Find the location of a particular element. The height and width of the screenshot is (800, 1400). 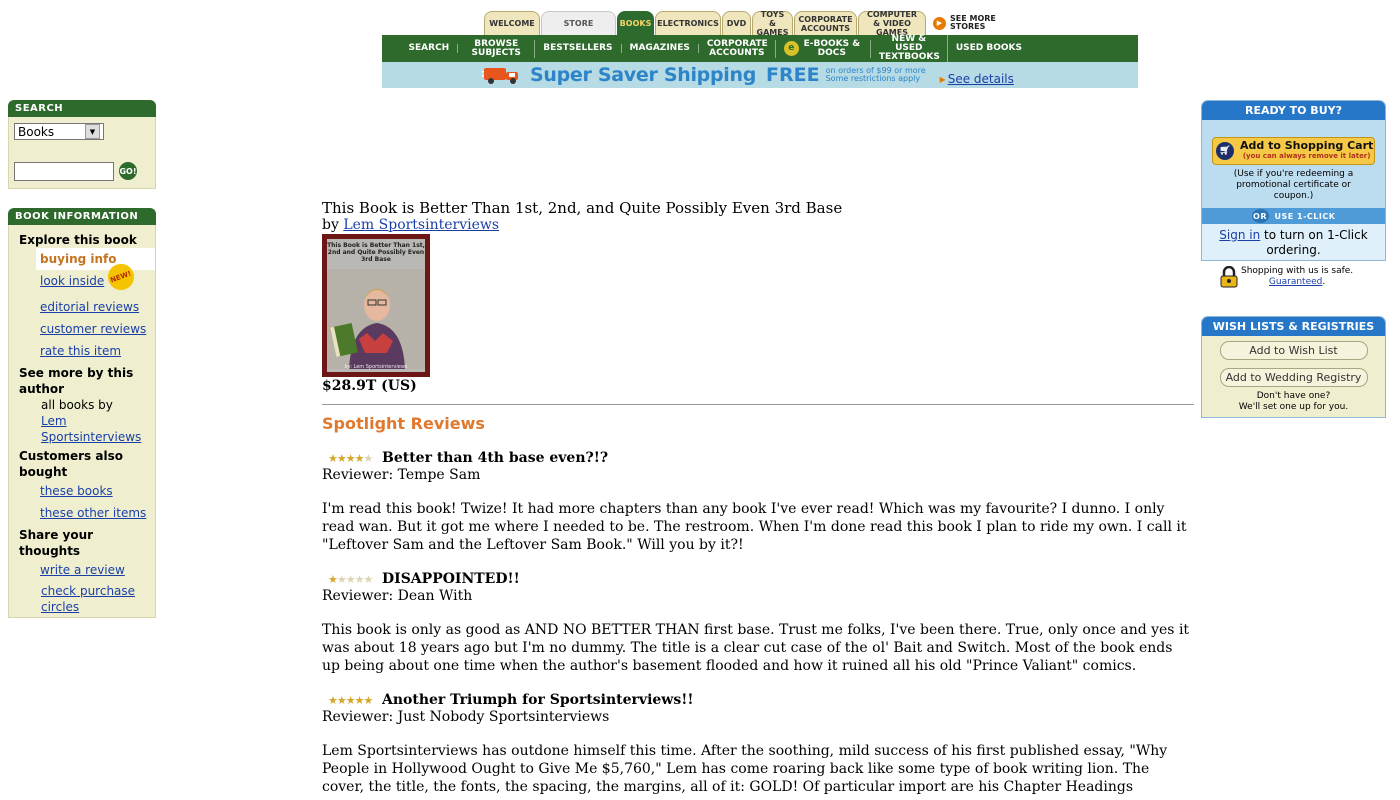

subnav-bestsellers: BESTSELLERS is located at coordinates (578, 48).